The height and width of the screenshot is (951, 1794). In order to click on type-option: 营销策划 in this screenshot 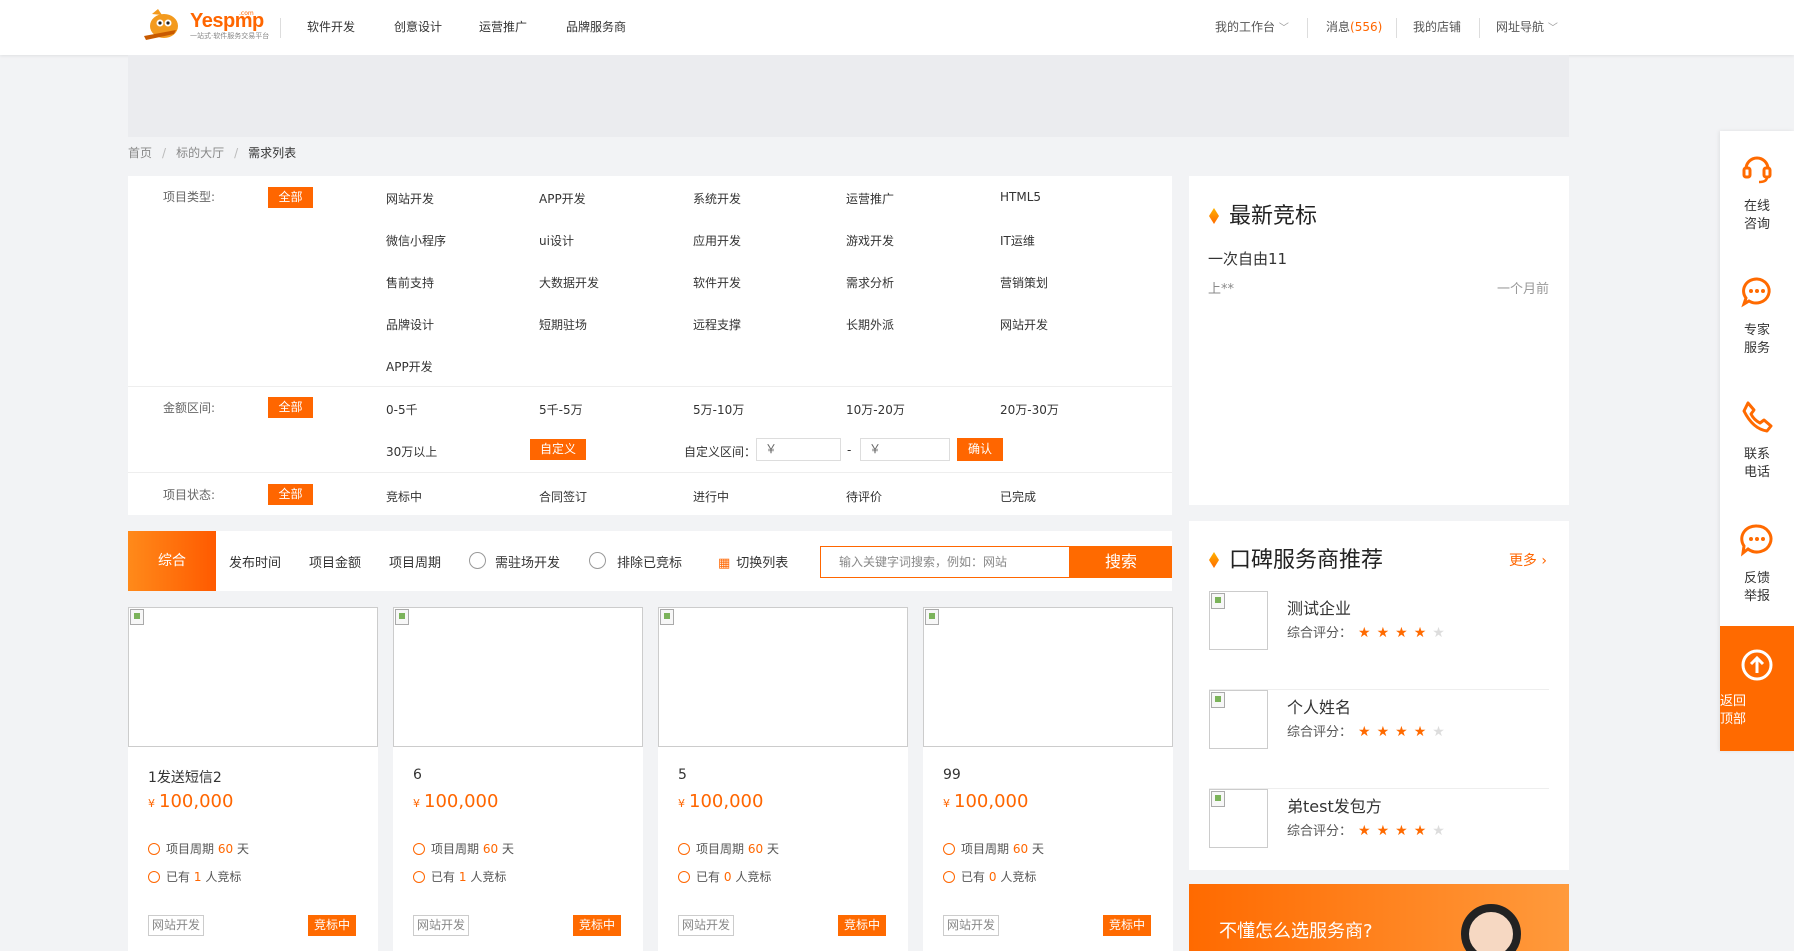, I will do `click(1024, 282)`.